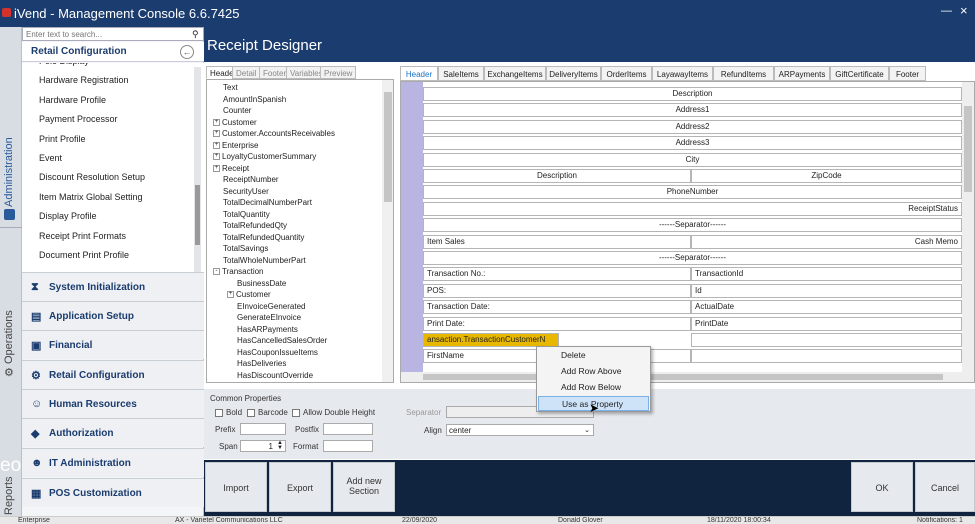 This screenshot has height=524, width=975. I want to click on tree-node: TotalQuantity, so click(246, 214).